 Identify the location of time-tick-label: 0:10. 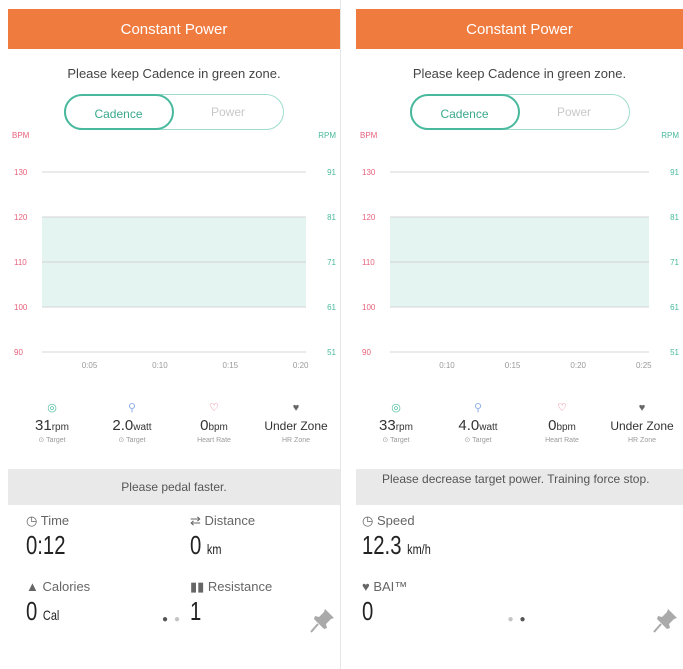
(447, 365).